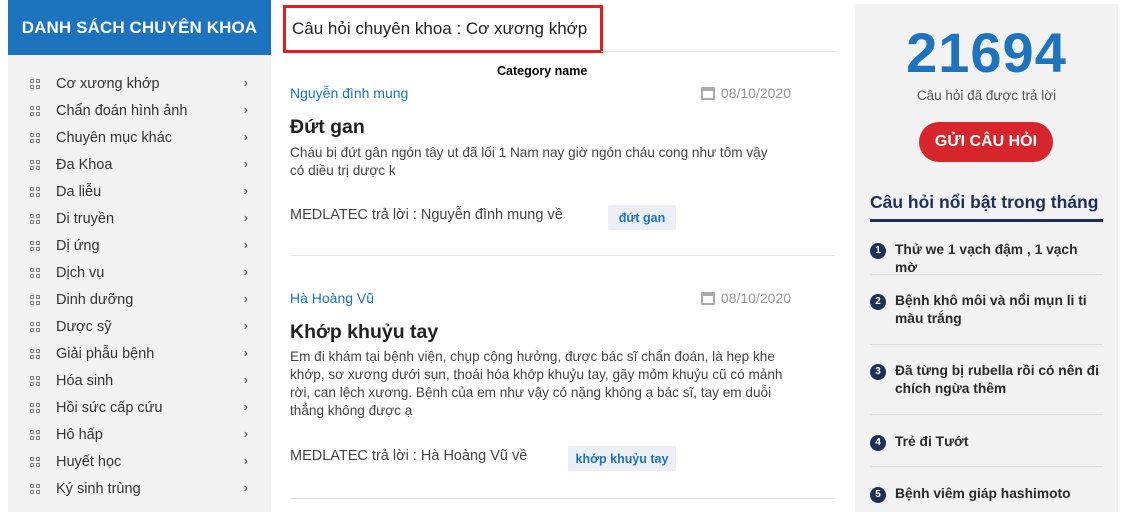  Describe the element at coordinates (986, 95) in the screenshot. I see `answered-count-label: Câu hỏi đã được trả lời` at that location.